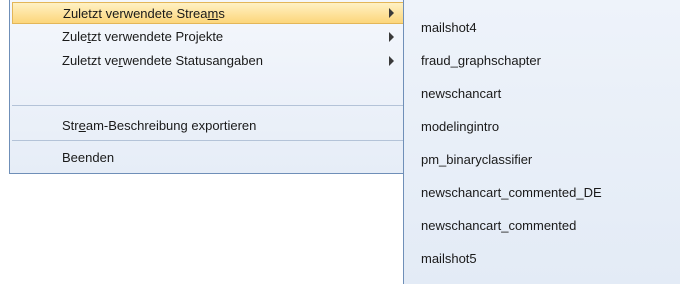 The width and height of the screenshot is (680, 284). I want to click on submenu-item-stream: newschancart_commented_DE, so click(542, 192).